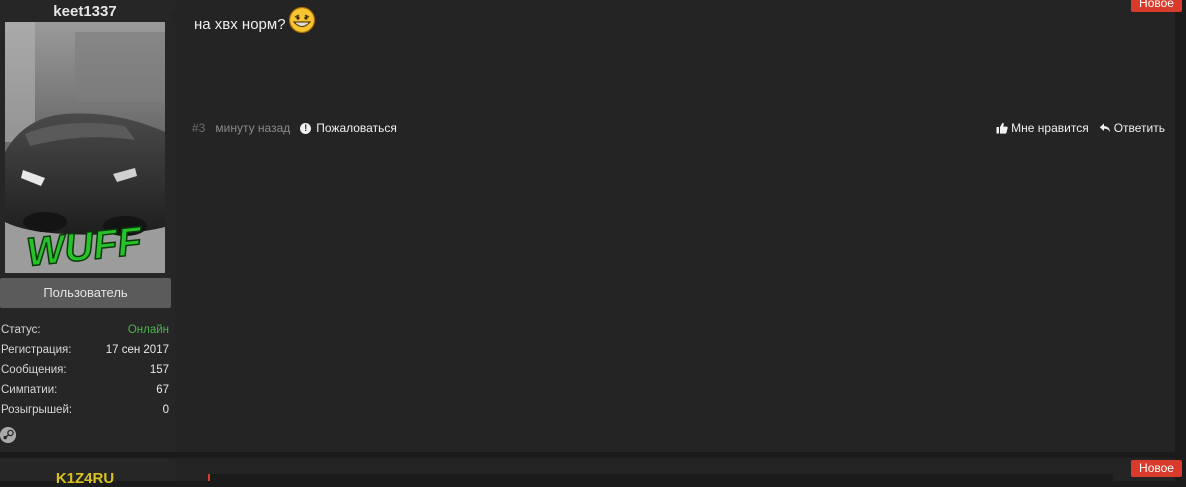  I want to click on avatar-image: WUFF, so click(85, 147).